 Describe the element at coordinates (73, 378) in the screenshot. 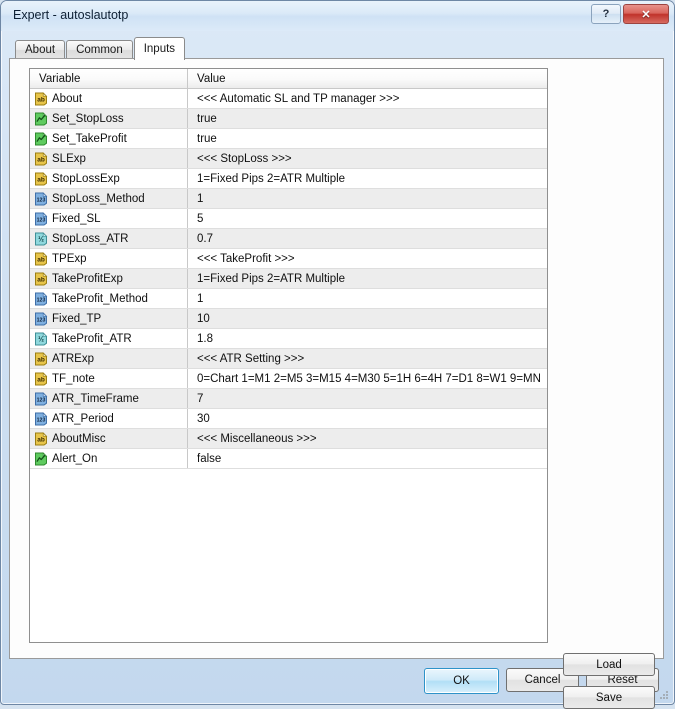

I see `variable-name: TF_note` at that location.